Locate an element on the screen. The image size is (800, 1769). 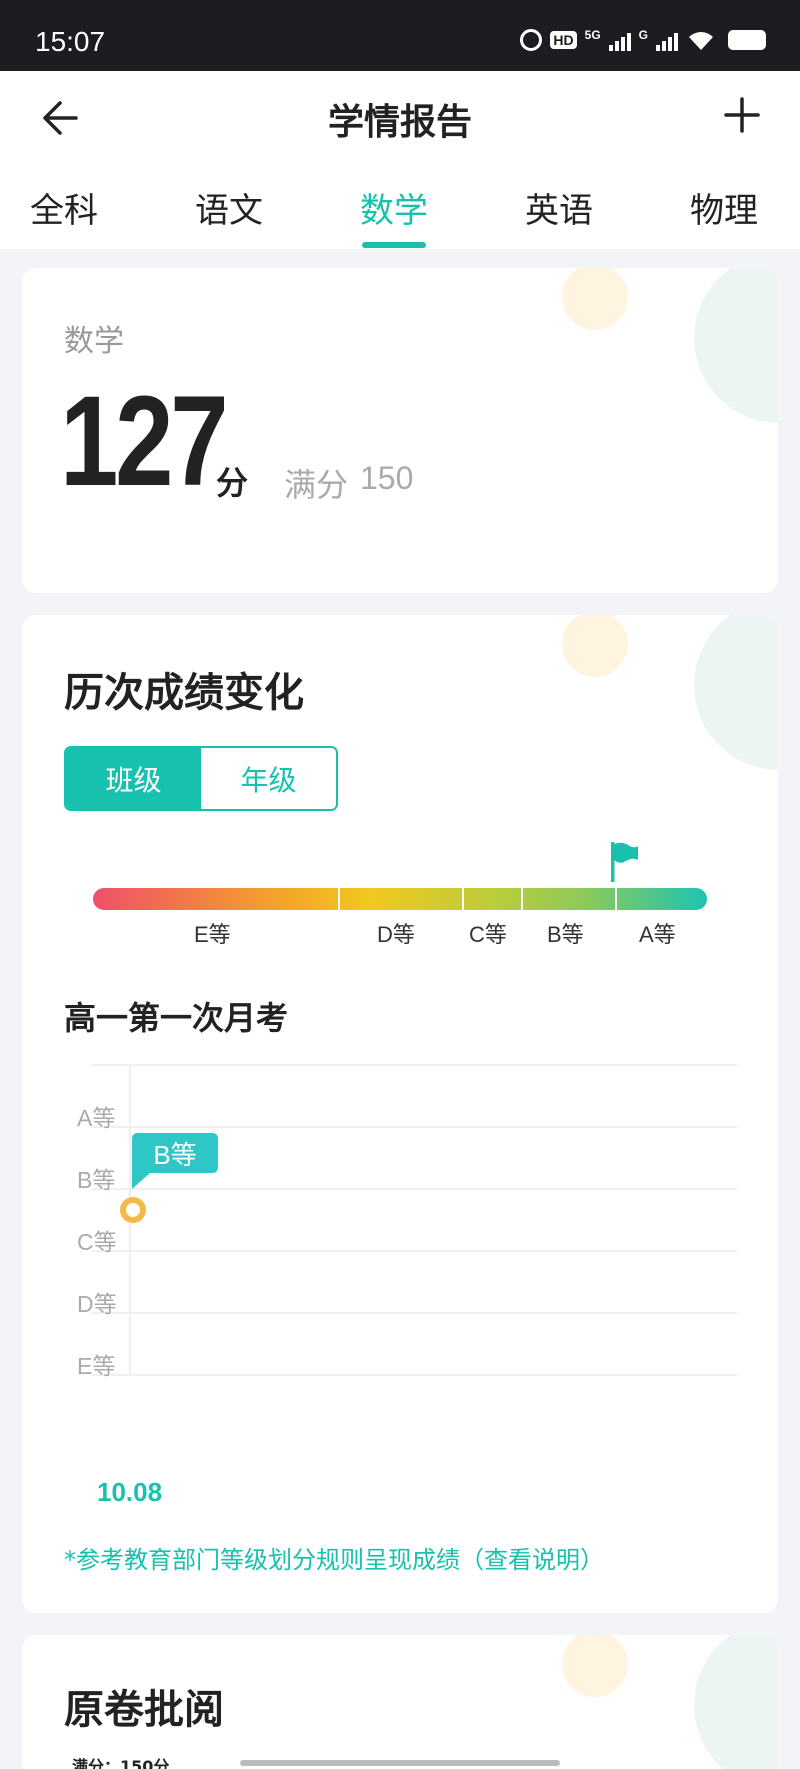
tab-english: 英语 is located at coordinates (559, 207).